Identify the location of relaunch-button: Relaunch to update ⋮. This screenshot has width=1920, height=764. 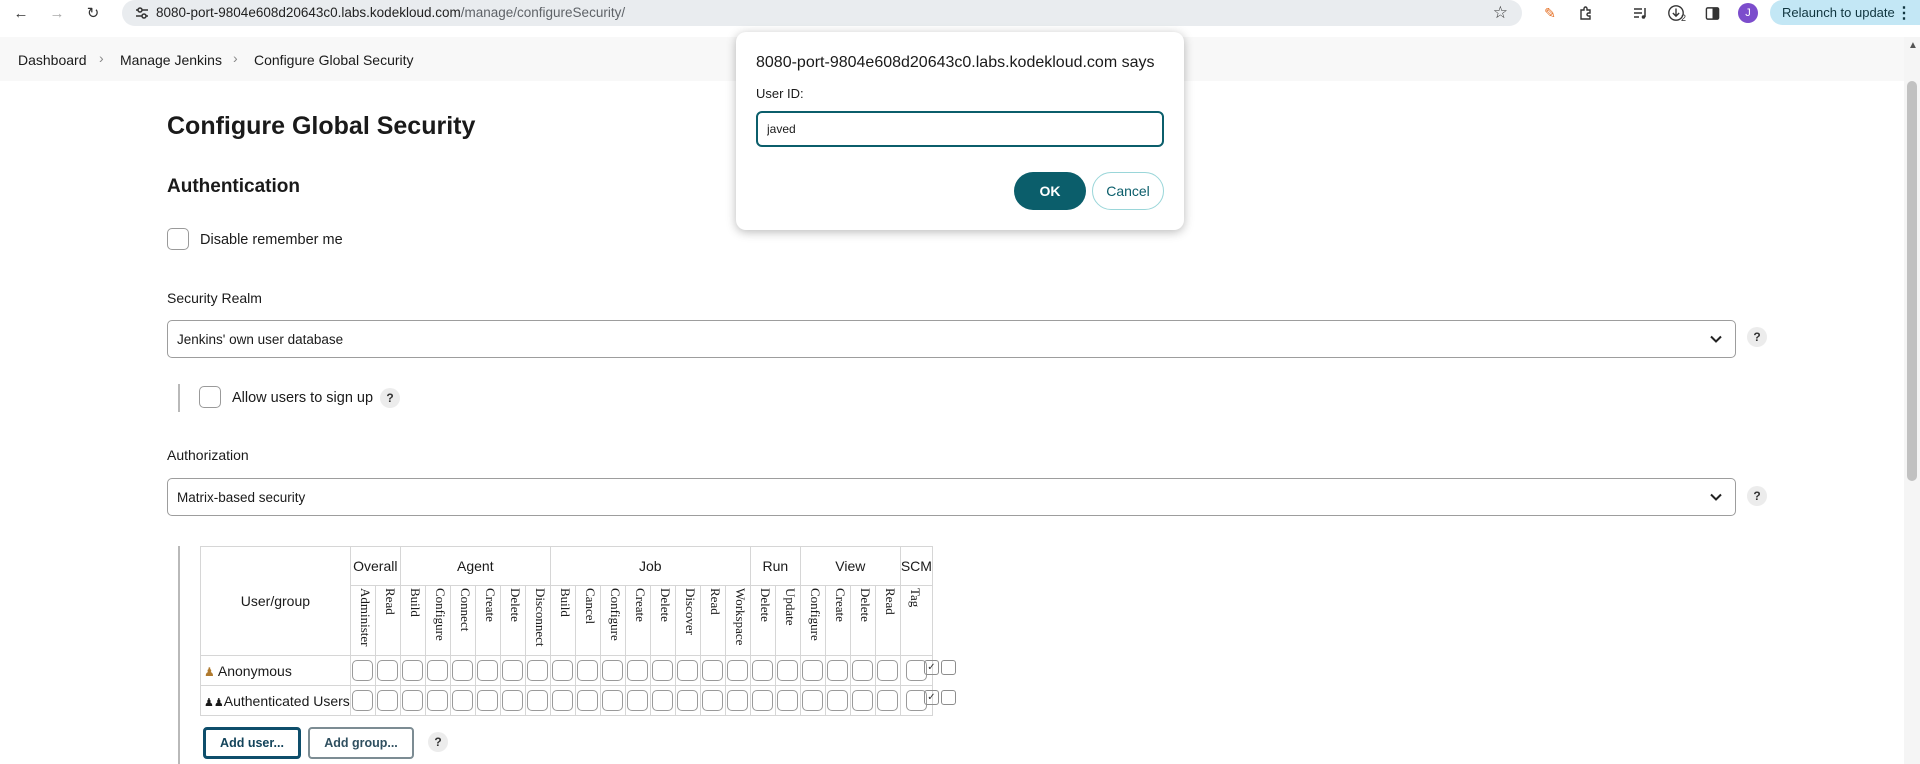
(1845, 12).